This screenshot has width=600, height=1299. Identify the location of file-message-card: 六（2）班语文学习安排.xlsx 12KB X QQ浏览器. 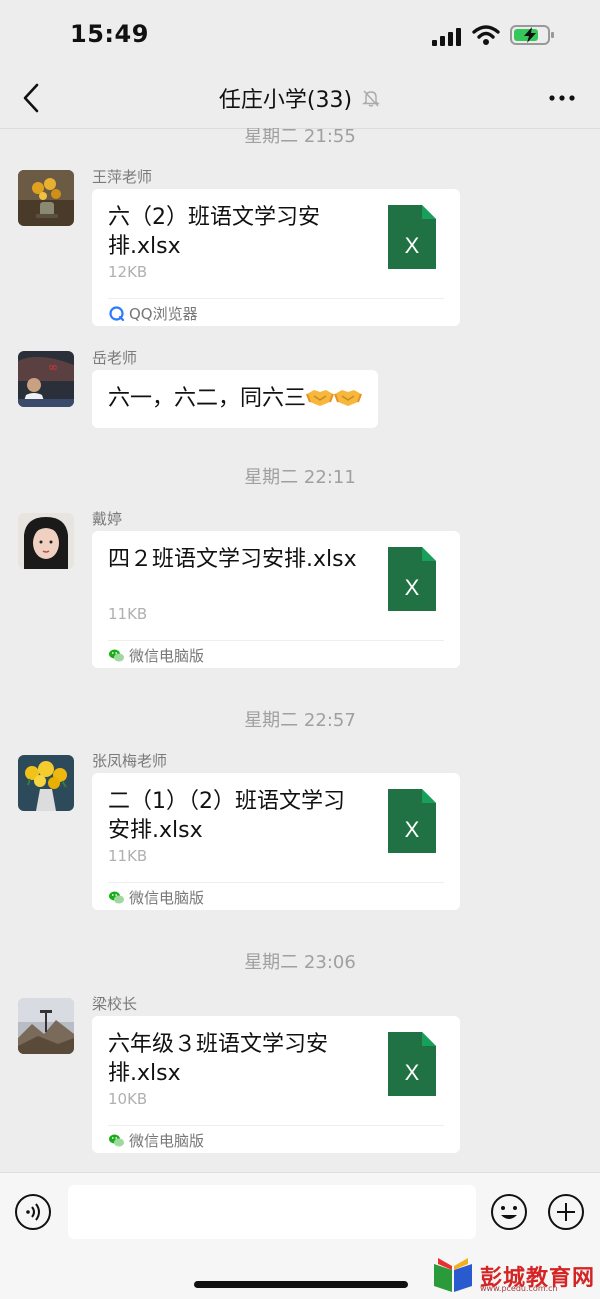
(276, 257).